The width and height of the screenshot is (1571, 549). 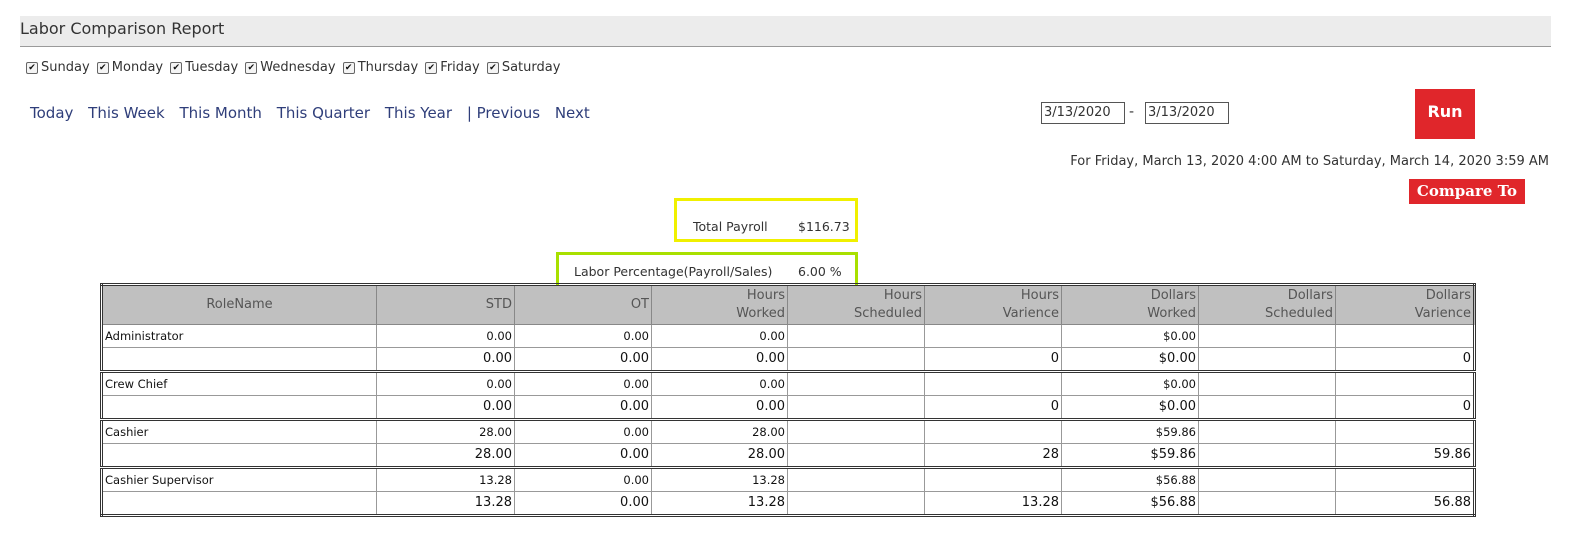 I want to click on nav-today: Today, so click(x=51, y=113).